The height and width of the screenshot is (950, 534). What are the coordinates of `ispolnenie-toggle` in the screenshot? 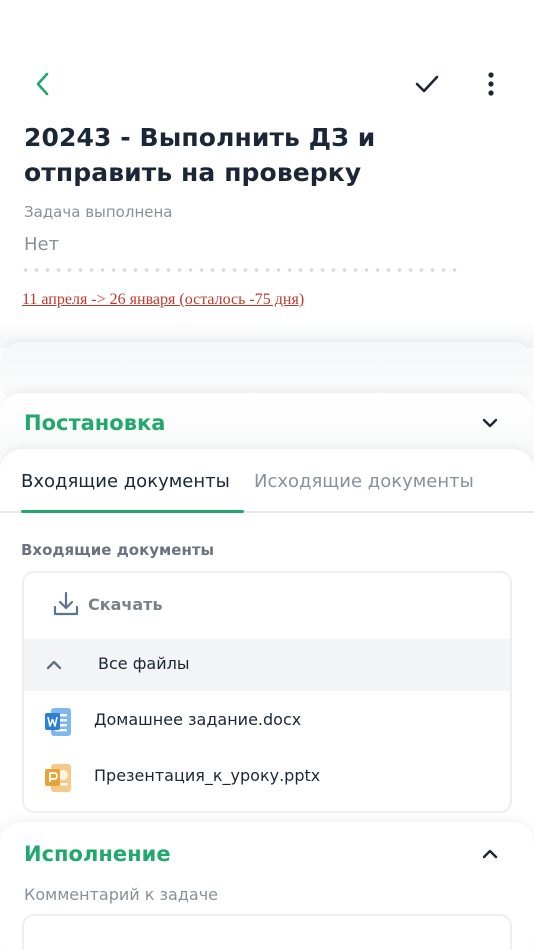 It's located at (490, 854).